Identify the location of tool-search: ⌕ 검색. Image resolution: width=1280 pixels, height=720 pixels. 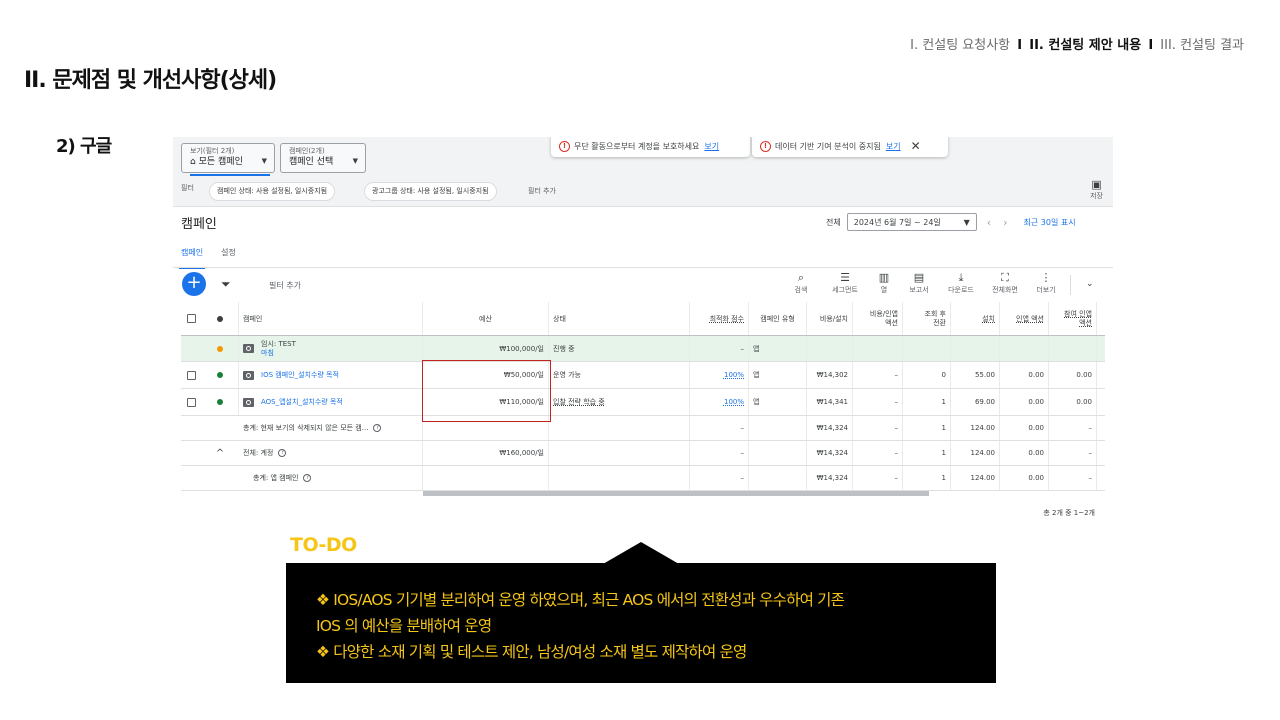
(801, 283).